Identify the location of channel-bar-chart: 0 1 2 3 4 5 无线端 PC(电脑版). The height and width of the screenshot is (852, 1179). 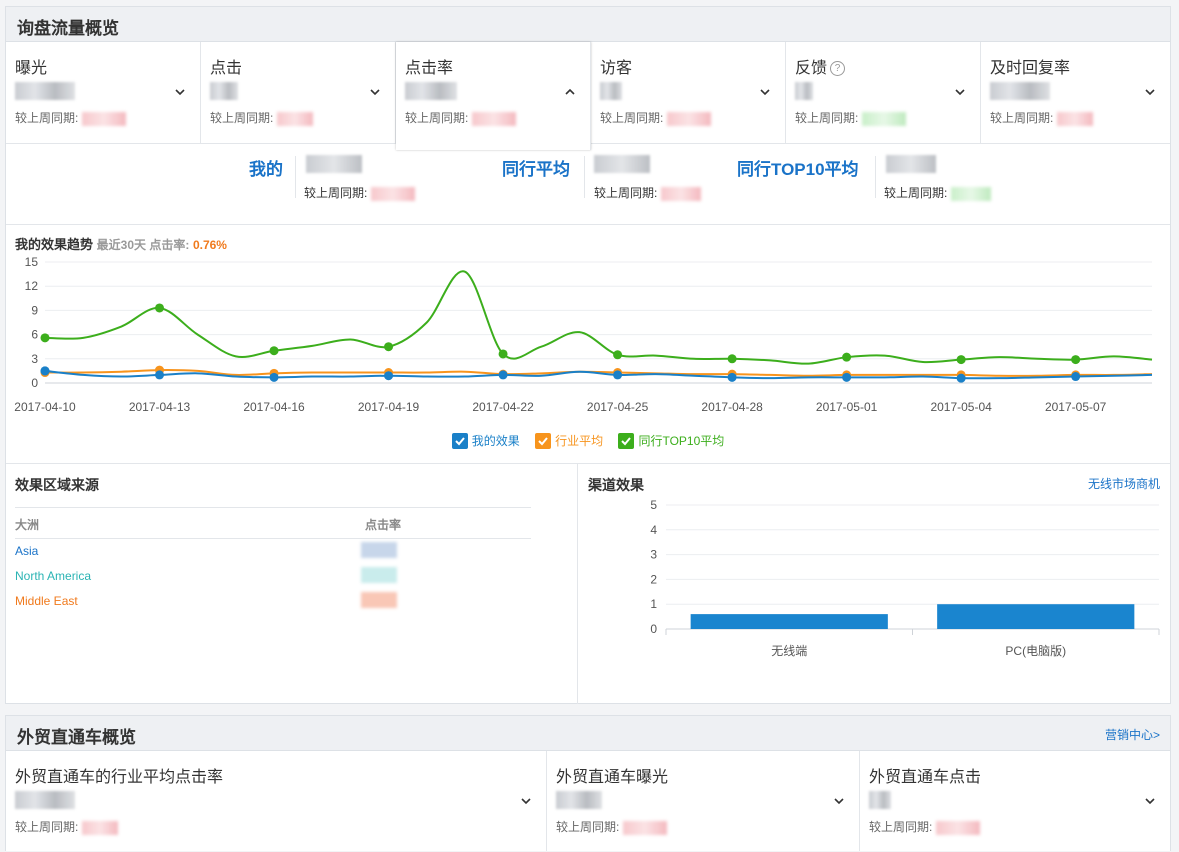
(905, 578).